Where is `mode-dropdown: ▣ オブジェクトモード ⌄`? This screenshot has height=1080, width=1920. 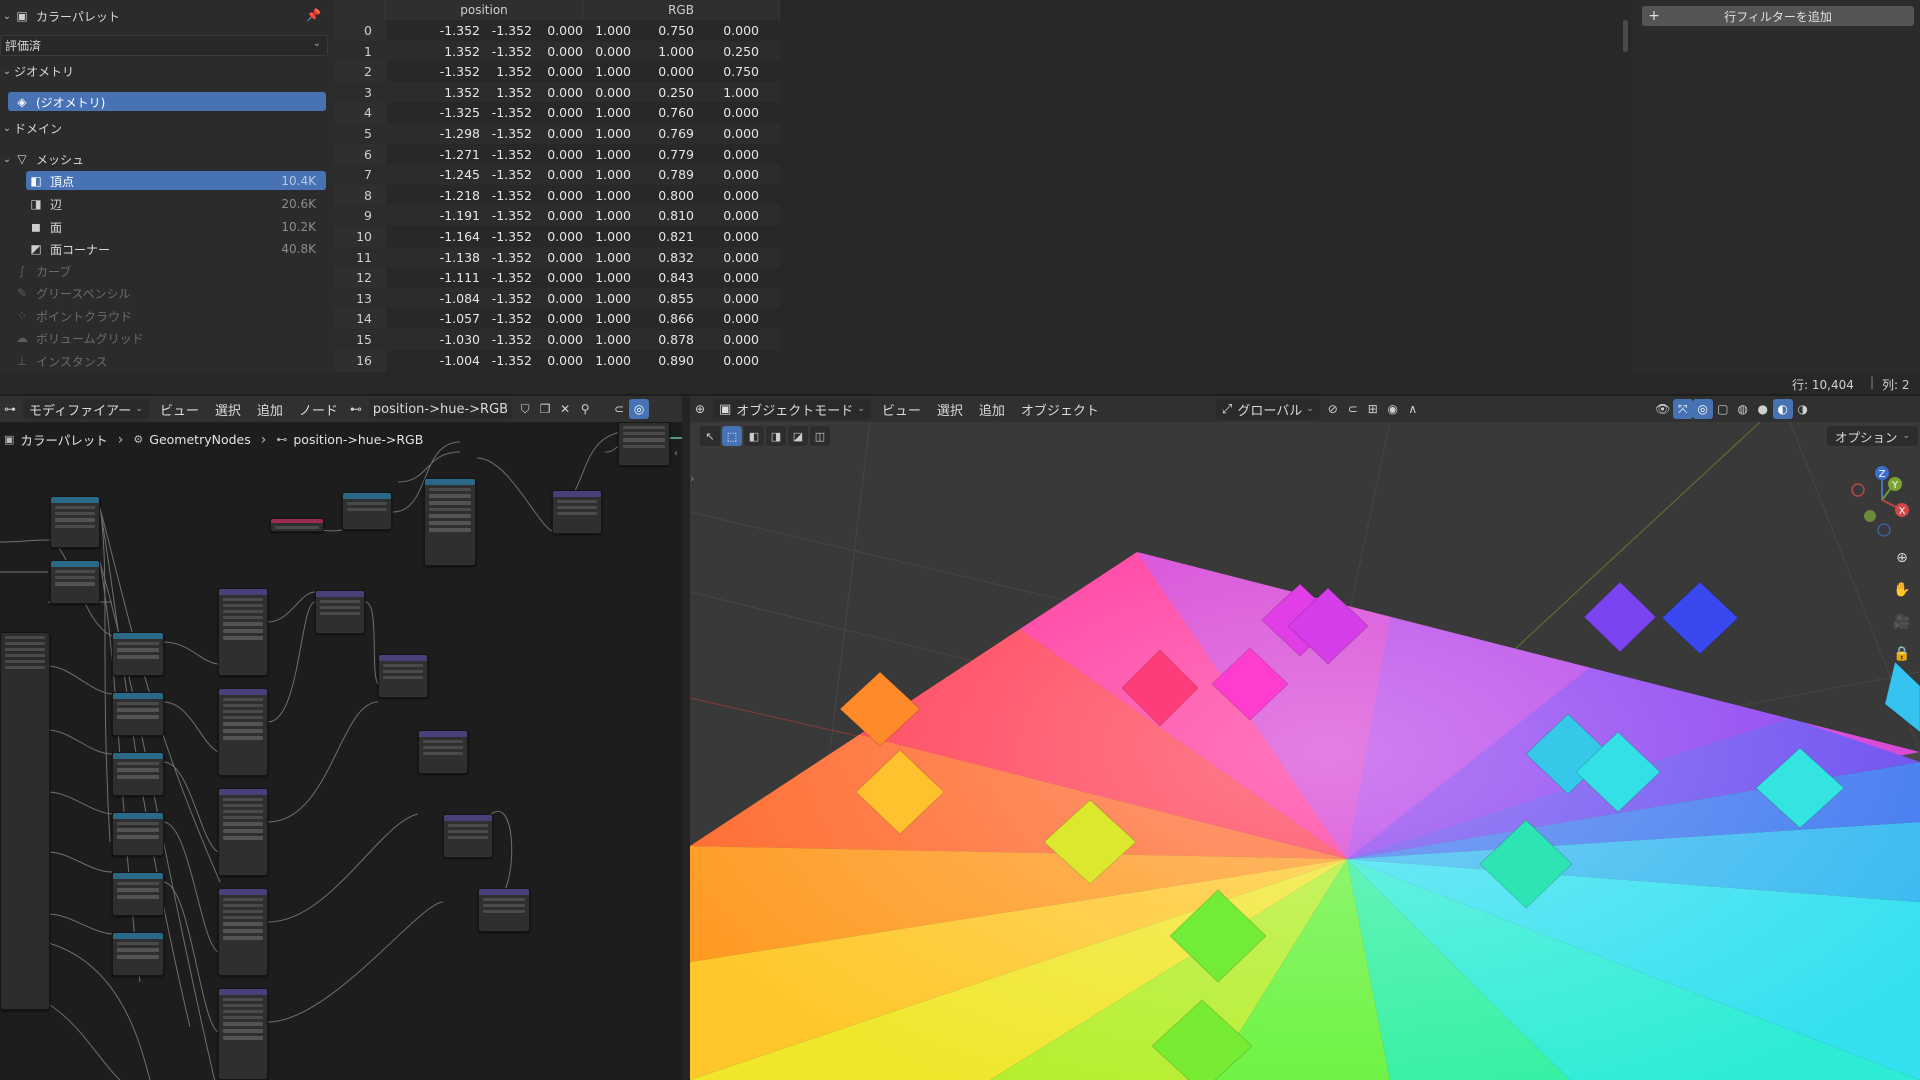 mode-dropdown: ▣ オブジェクトモード ⌄ is located at coordinates (792, 409).